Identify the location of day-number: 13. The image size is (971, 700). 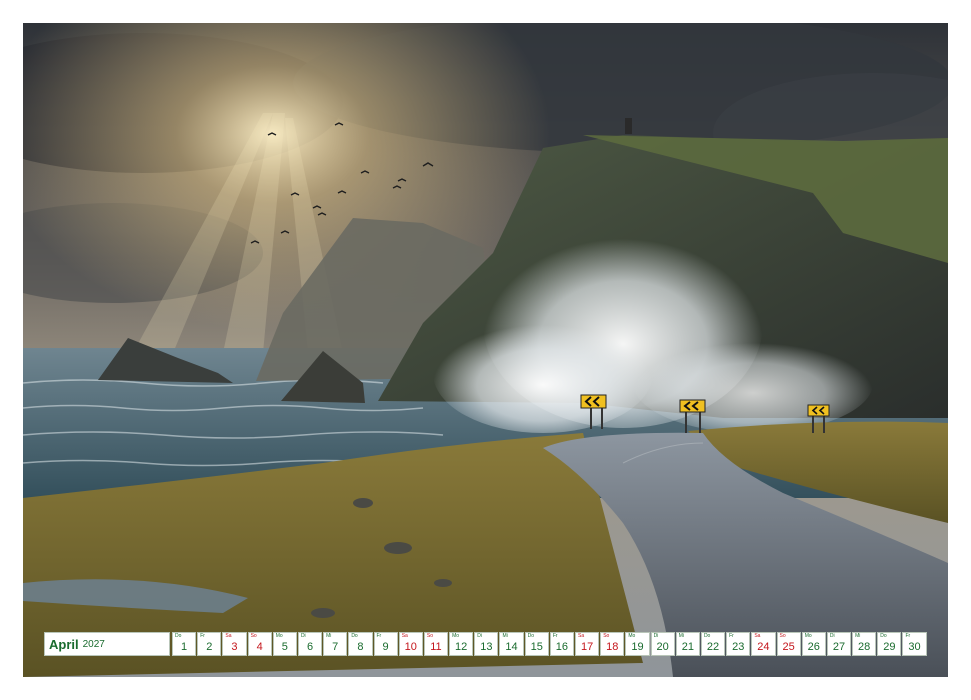
(486, 647).